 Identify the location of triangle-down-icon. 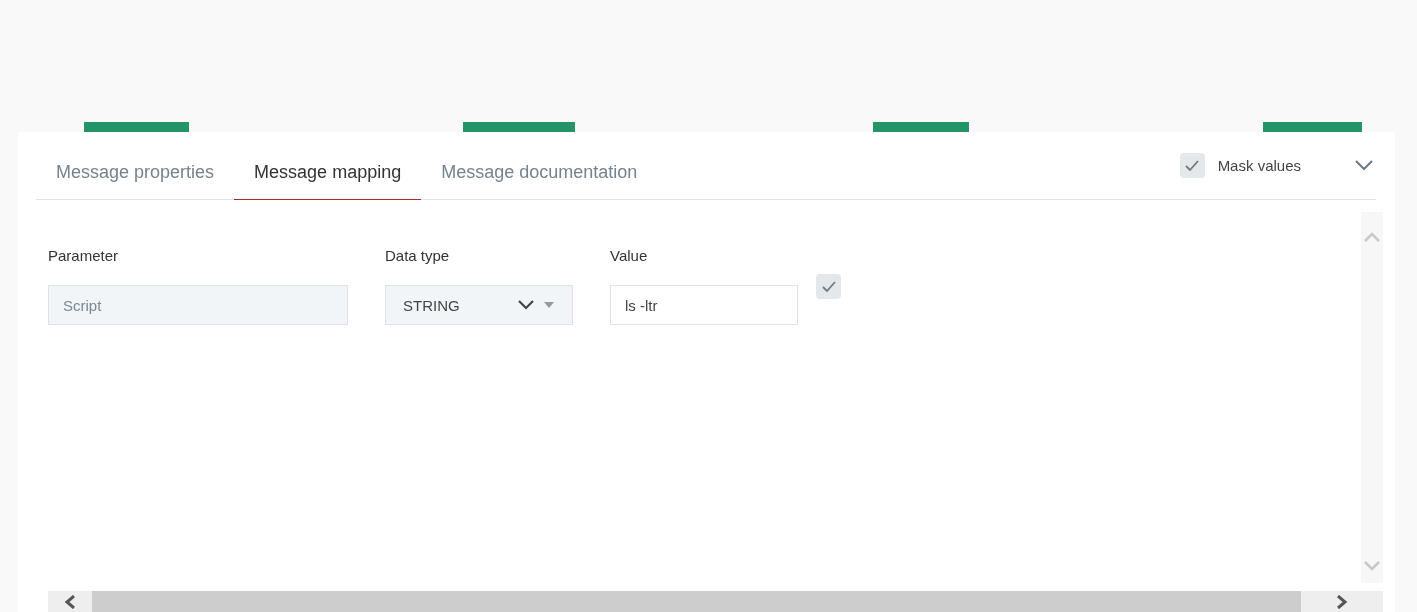
(549, 305).